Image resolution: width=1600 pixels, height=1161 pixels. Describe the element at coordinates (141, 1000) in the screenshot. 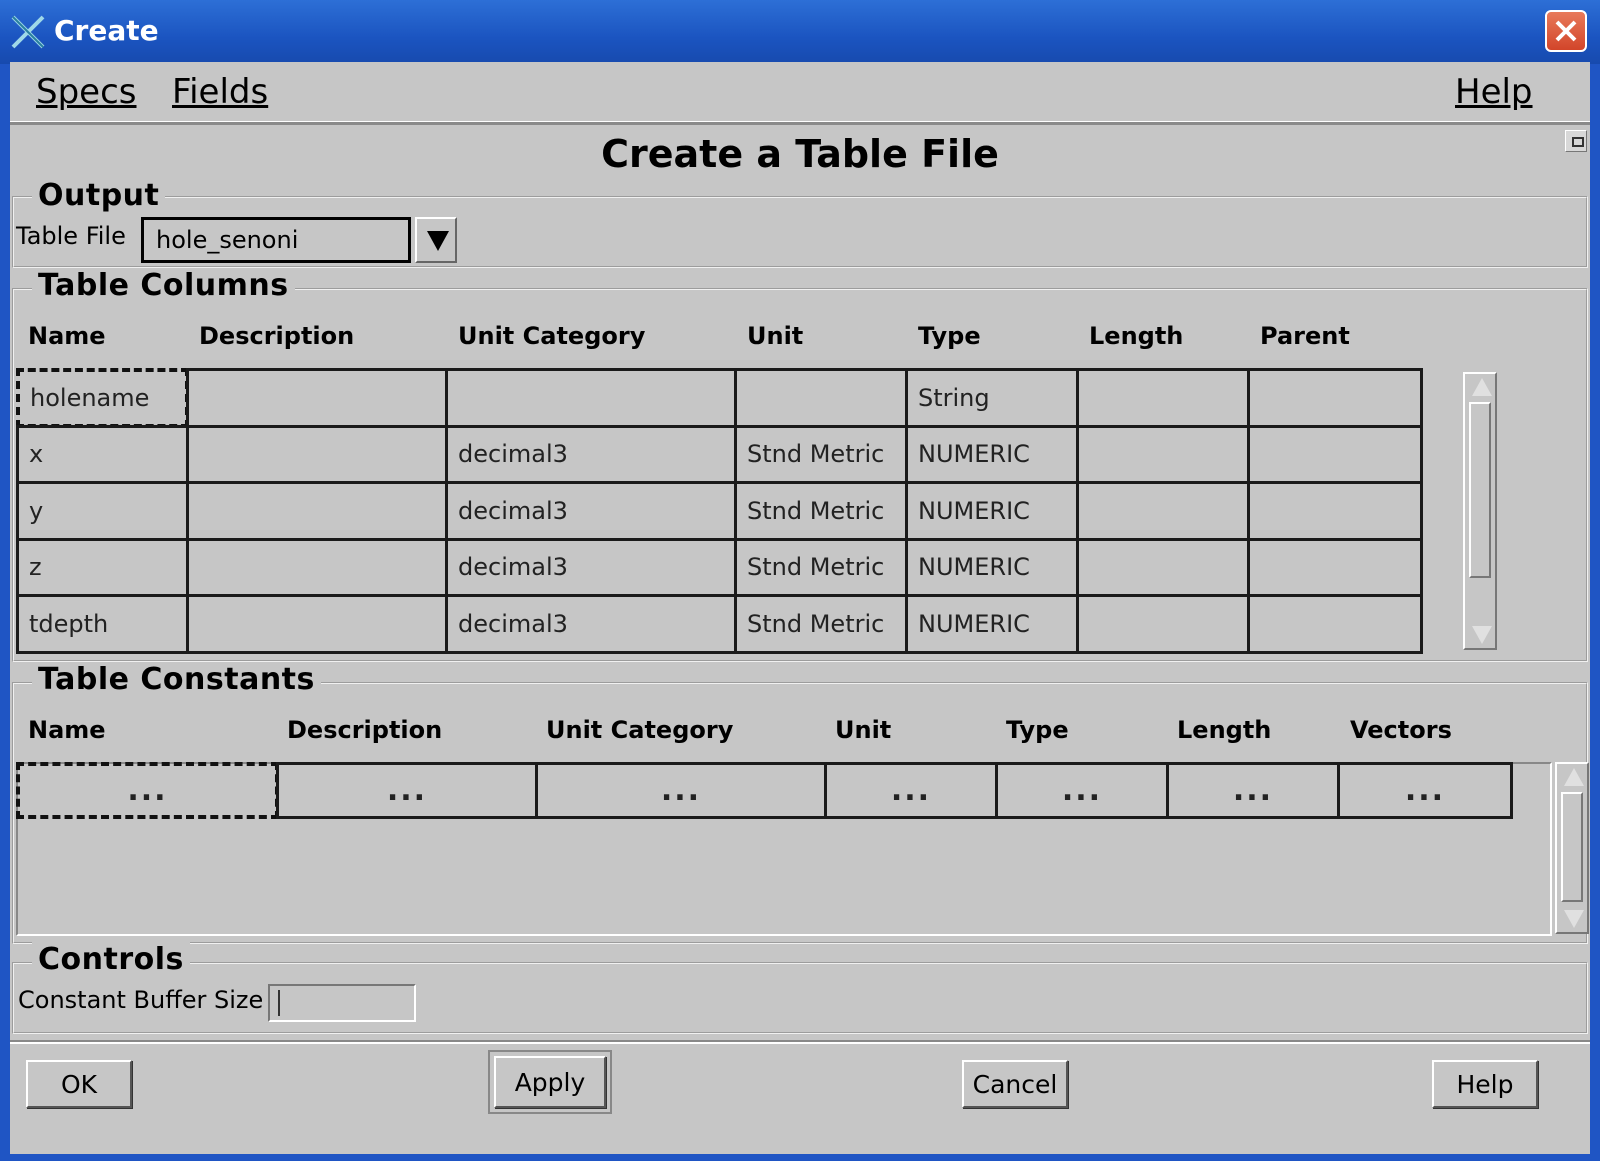

I see `constant-buffer-size-label: Constant Buffer Size` at that location.